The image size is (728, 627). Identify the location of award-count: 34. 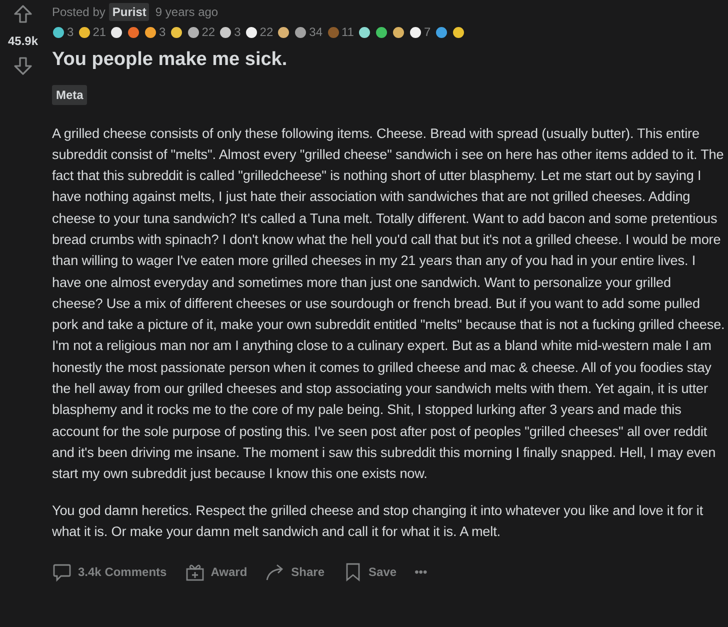
(315, 32).